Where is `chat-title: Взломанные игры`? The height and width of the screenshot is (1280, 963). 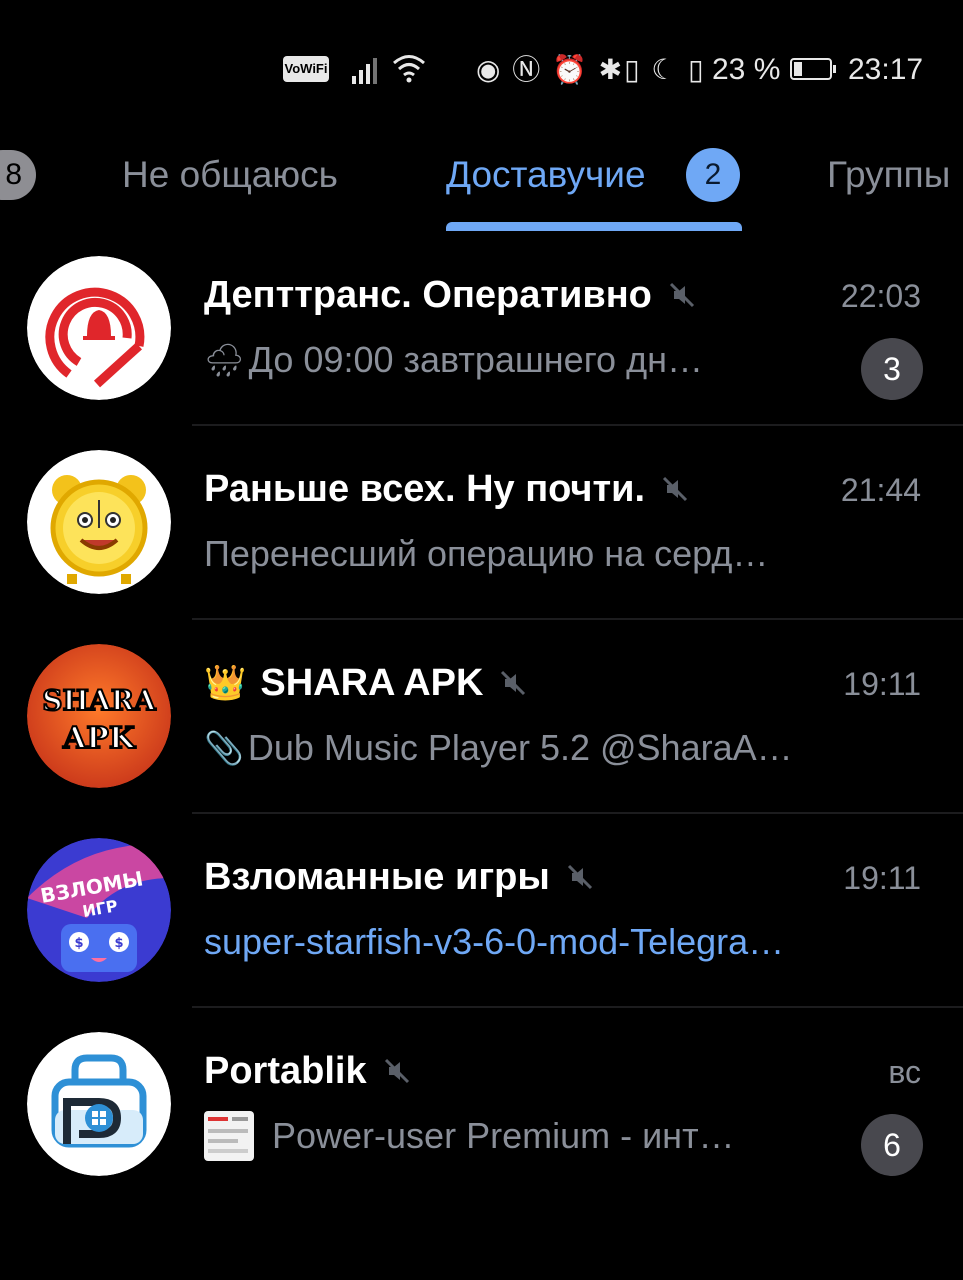
chat-title: Взломанные игры is located at coordinates (377, 877).